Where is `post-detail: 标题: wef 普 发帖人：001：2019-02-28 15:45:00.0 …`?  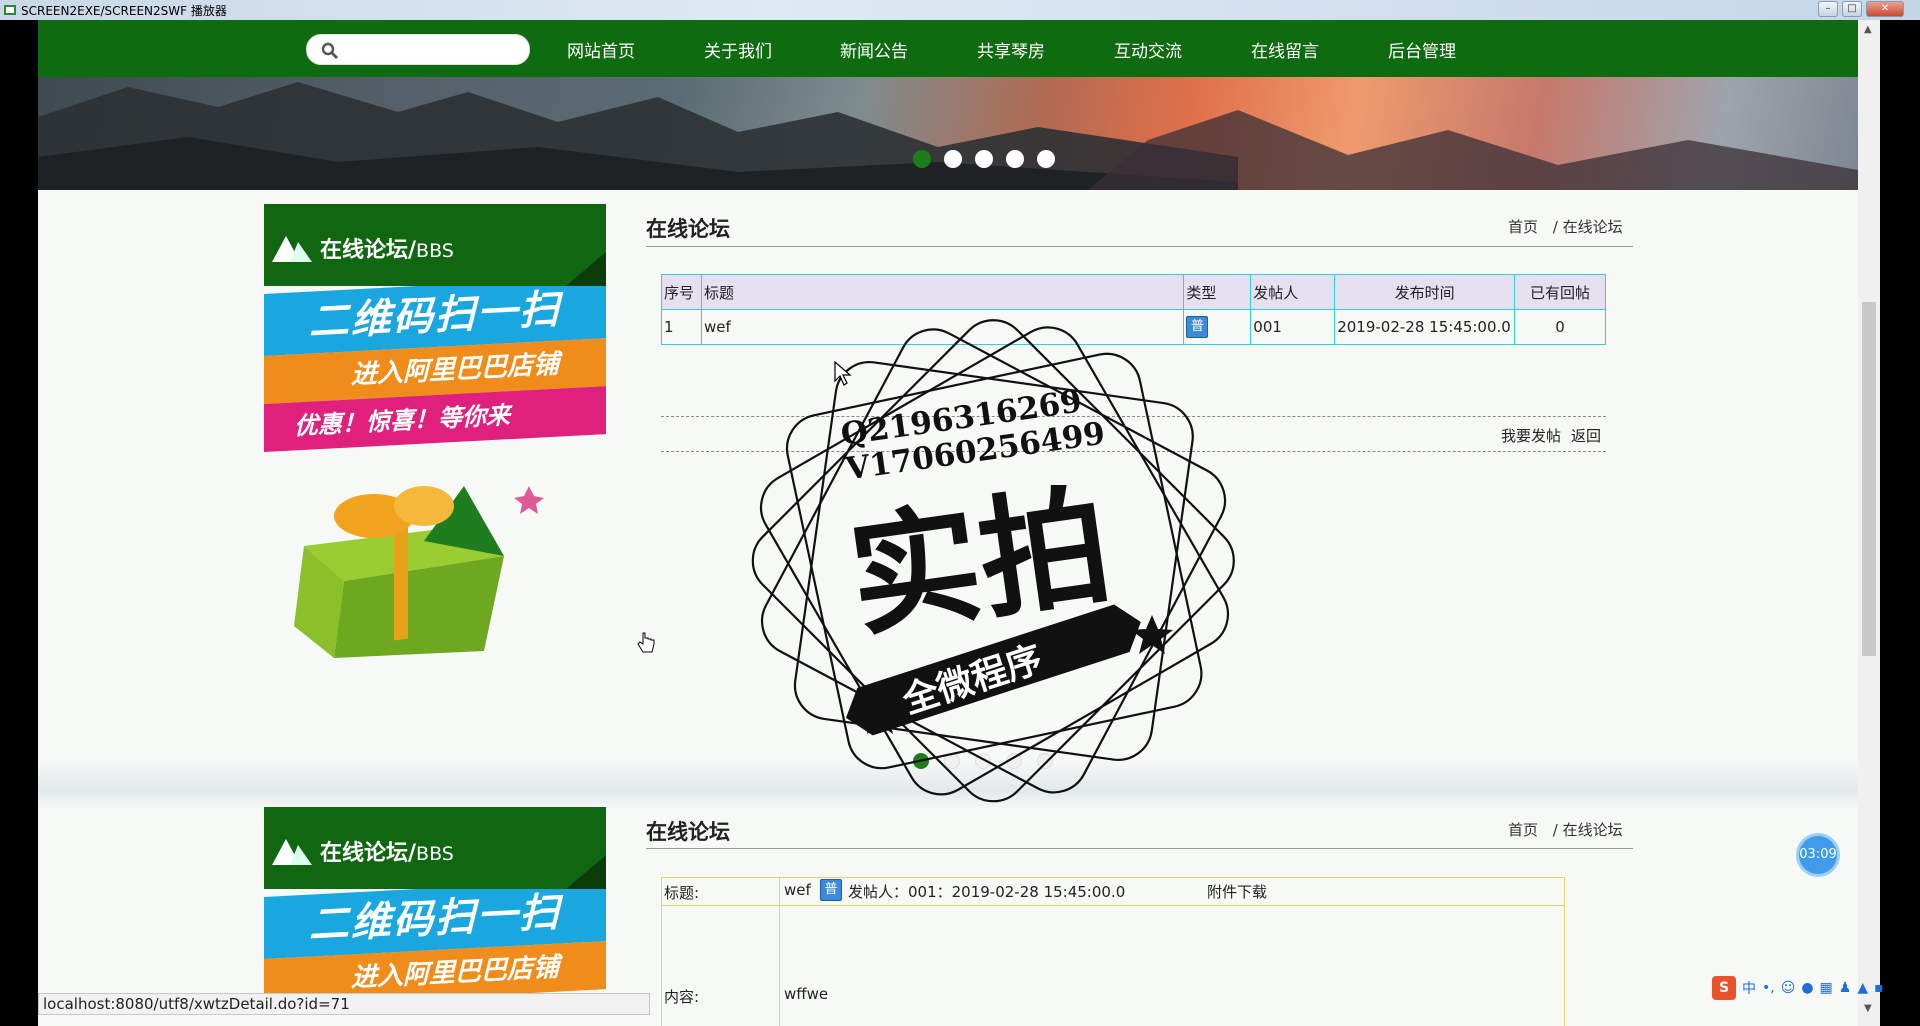
post-detail: 标题: wef 普 发帖人：001：2019-02-28 15:45:00.0 … is located at coordinates (1113, 951).